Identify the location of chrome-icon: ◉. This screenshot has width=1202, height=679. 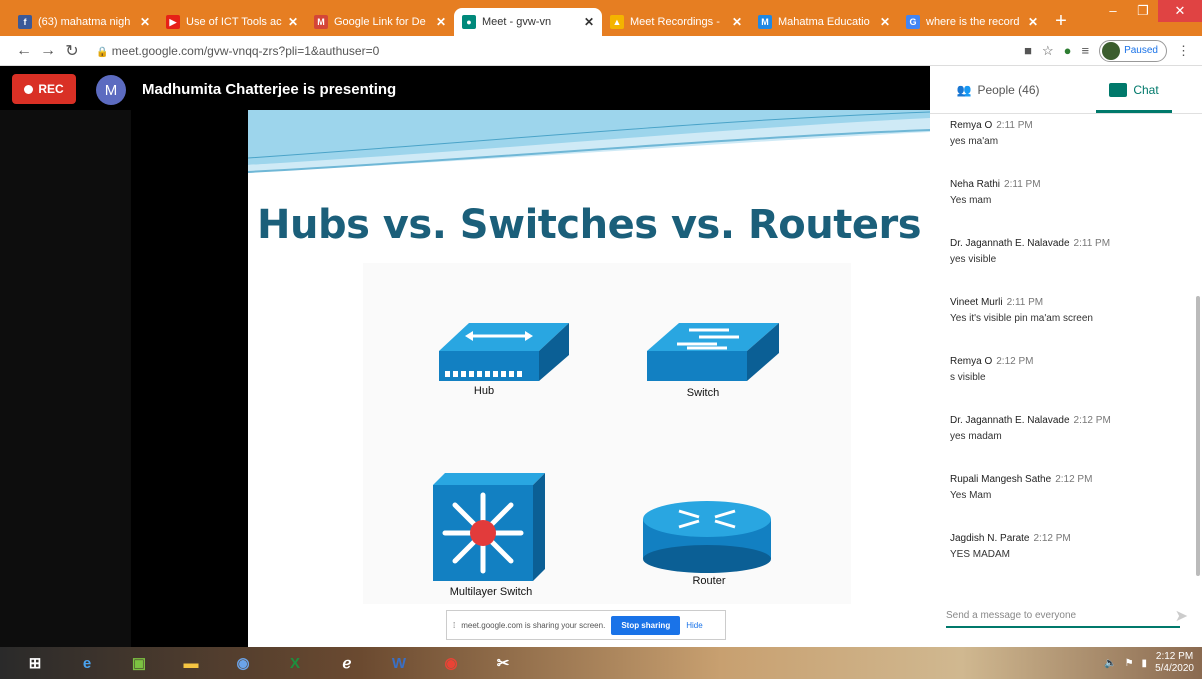
(451, 663).